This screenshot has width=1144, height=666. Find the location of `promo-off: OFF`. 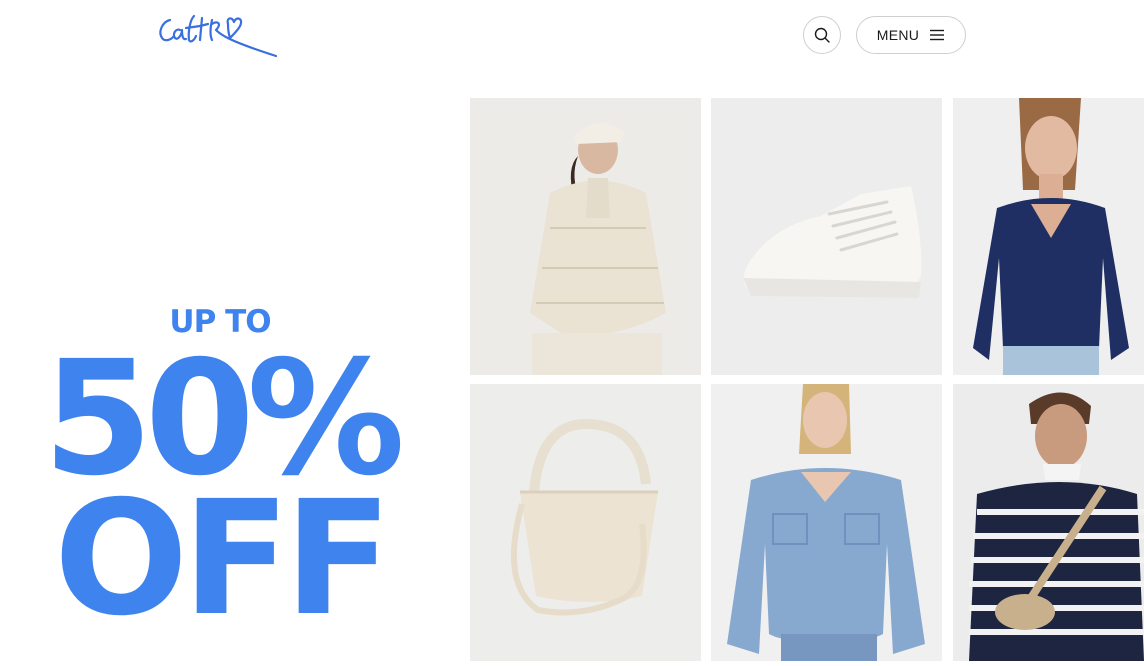

promo-off: OFF is located at coordinates (222, 559).